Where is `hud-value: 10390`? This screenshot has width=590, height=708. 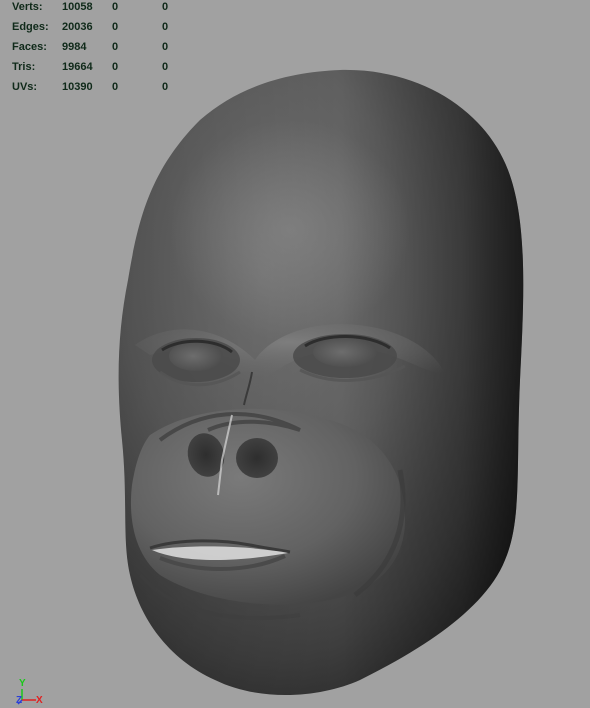 hud-value: 10390 is located at coordinates (77, 87).